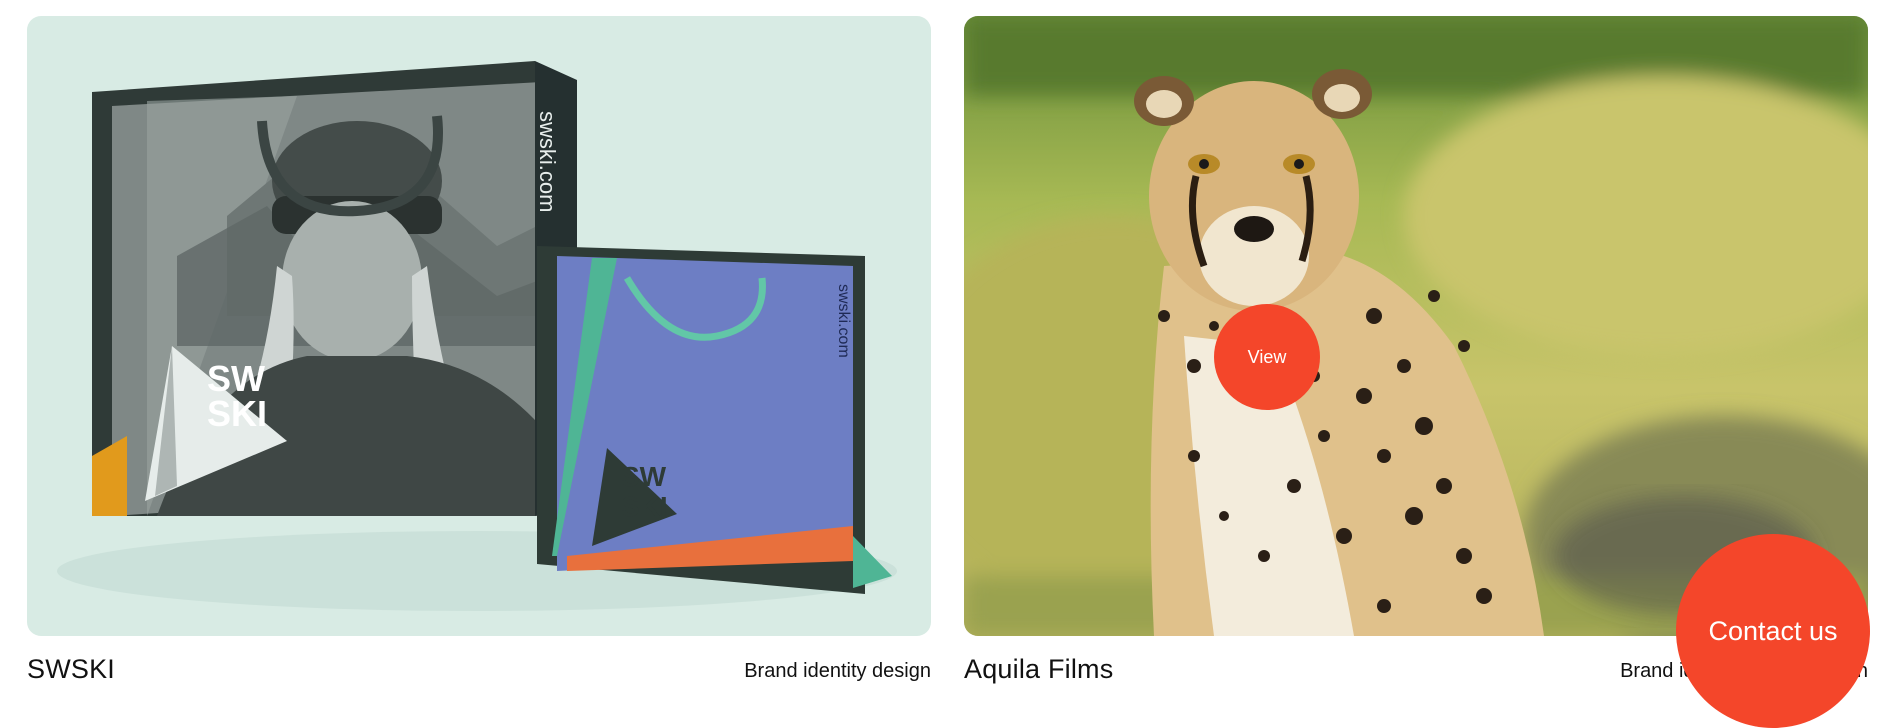 This screenshot has width=1878, height=728. What do you see at coordinates (1773, 631) in the screenshot?
I see `contact-us-button: Contact us` at bounding box center [1773, 631].